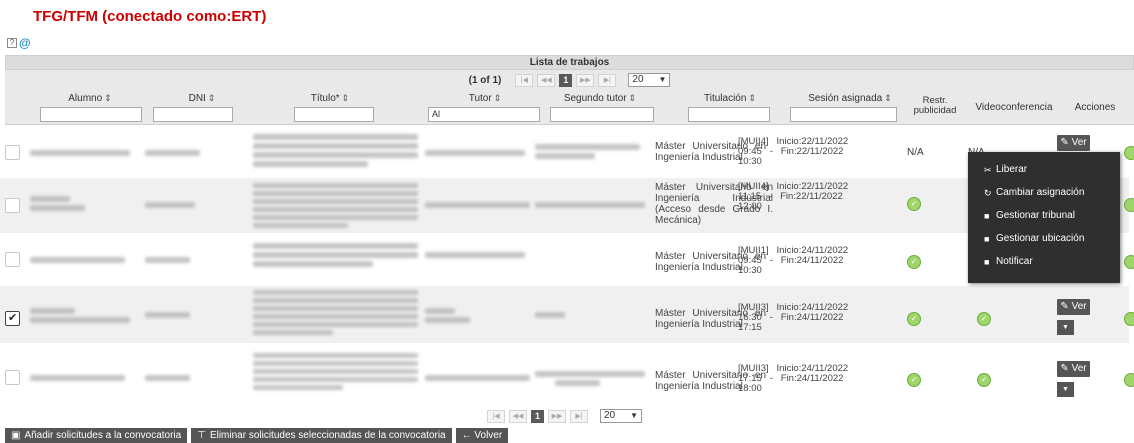 This screenshot has height=443, width=1134. What do you see at coordinates (602, 114) in the screenshot?
I see `segundo-tutor-filter-input` at bounding box center [602, 114].